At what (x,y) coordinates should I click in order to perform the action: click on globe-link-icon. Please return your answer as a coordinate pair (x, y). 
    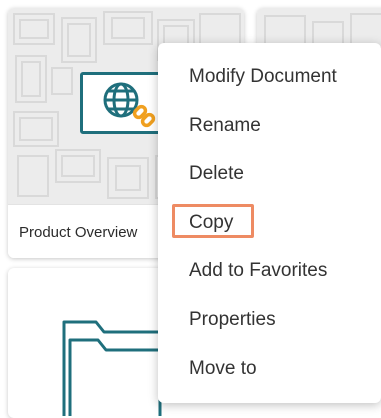
    Looking at the image, I should click on (129, 105).